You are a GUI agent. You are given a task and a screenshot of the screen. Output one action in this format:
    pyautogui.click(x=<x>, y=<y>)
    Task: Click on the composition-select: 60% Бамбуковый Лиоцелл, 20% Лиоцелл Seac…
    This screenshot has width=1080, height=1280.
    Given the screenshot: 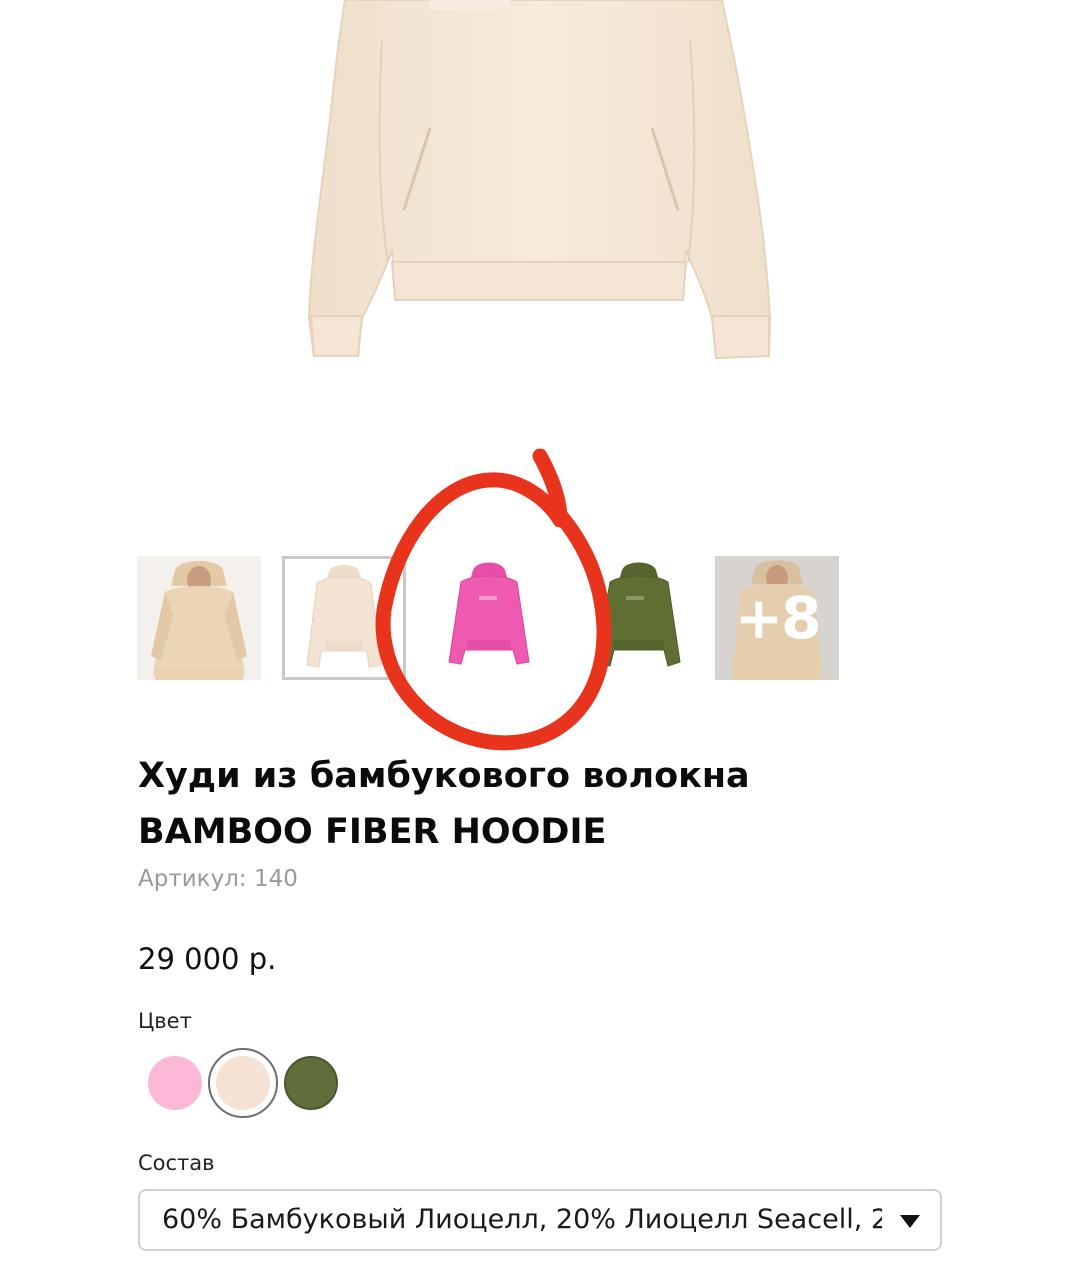 What is the action you would take?
    pyautogui.click(x=540, y=1220)
    